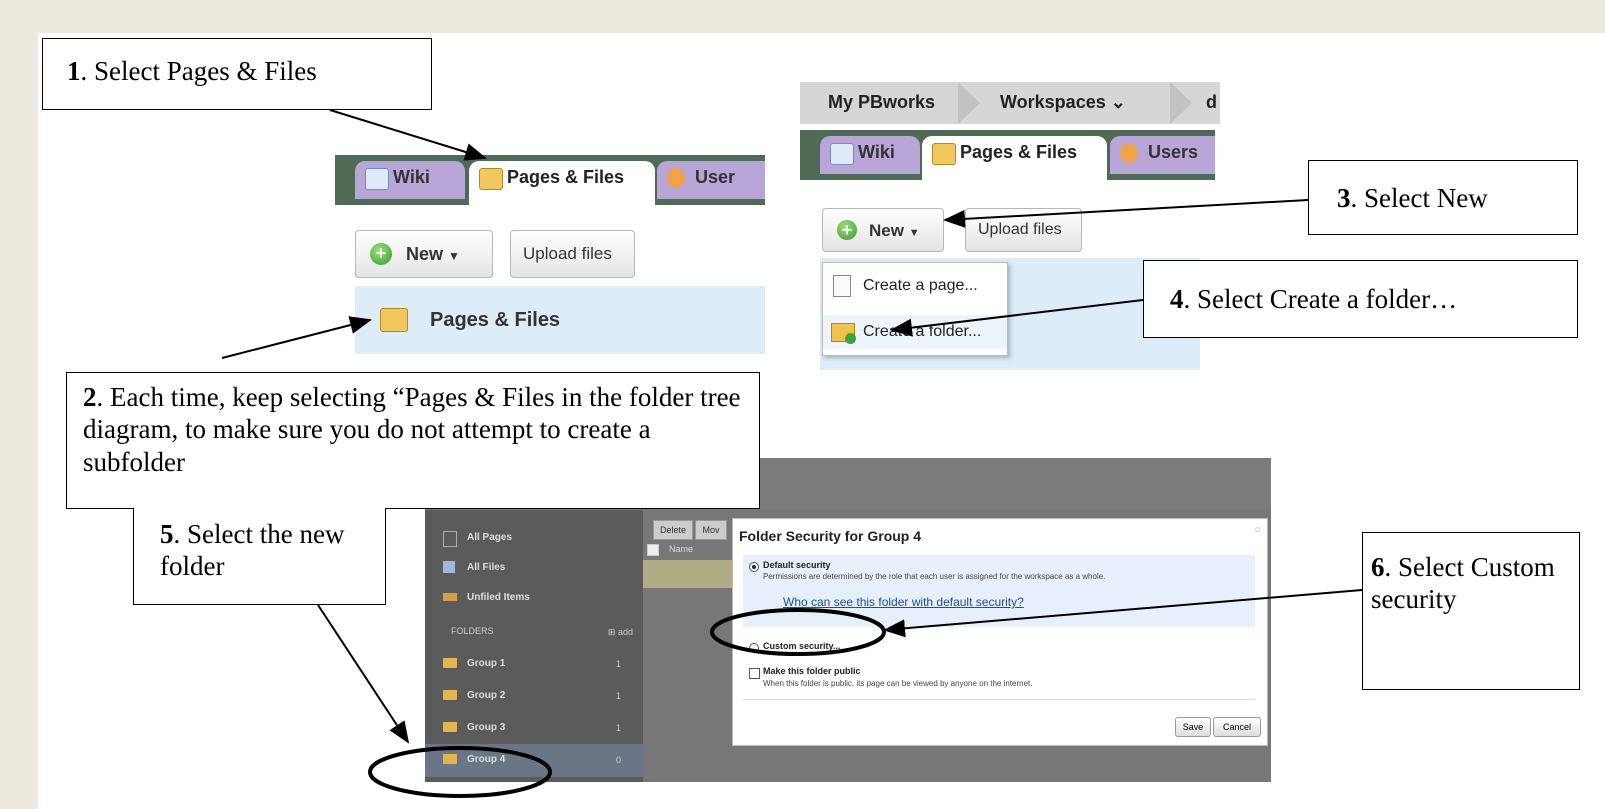  I want to click on highlight-custom-security, so click(798, 632).